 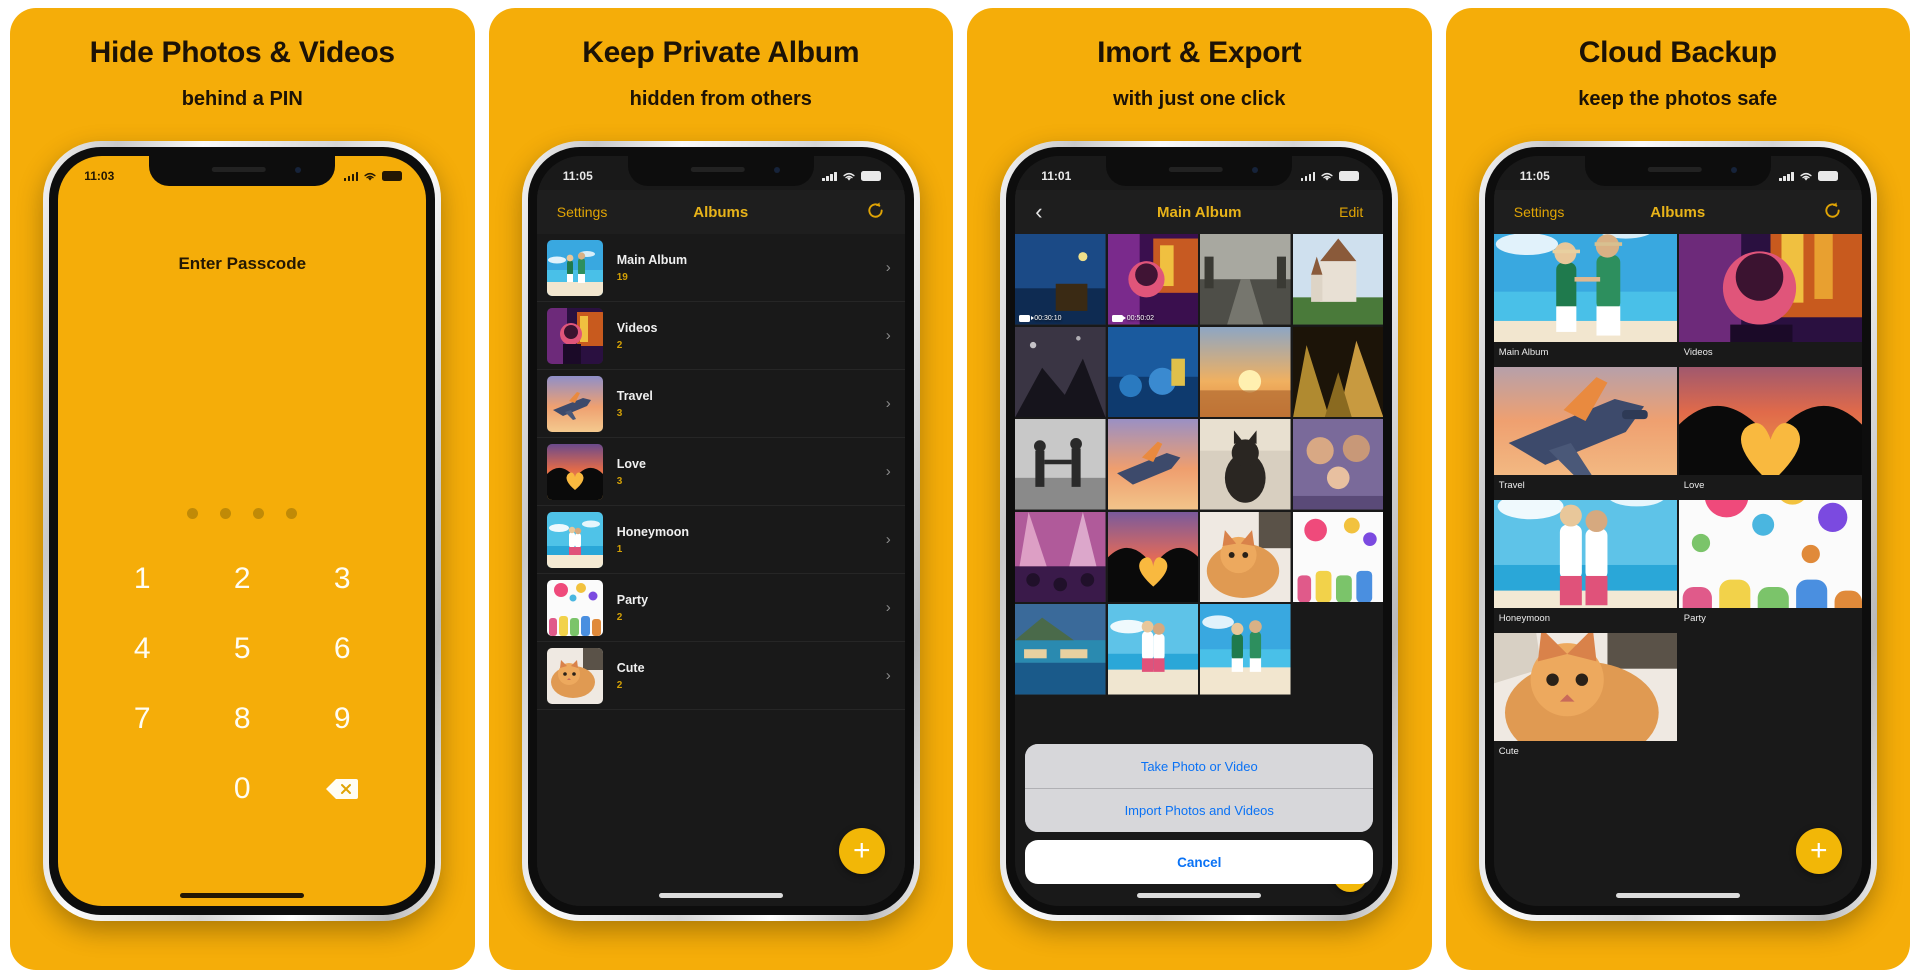 I want to click on passcode-screen: 11:03 Enter Passcode 1 2 3 4 5 6 7 8 9 0, so click(x=242, y=531).